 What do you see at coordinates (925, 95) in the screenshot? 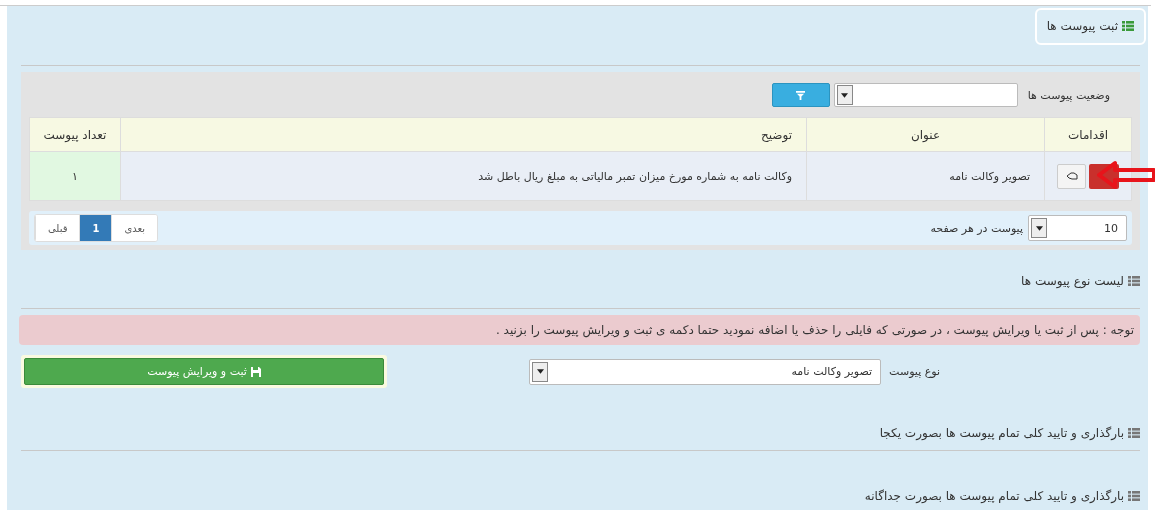
I see `status-select` at bounding box center [925, 95].